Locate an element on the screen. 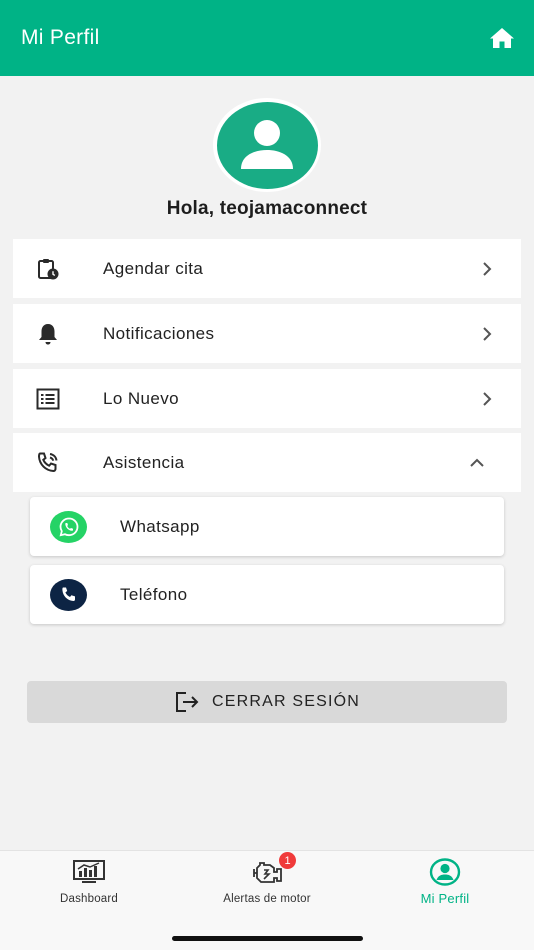 This screenshot has width=534, height=950. menu-item-lo-nuevo: Lo Nuevo is located at coordinates (267, 398).